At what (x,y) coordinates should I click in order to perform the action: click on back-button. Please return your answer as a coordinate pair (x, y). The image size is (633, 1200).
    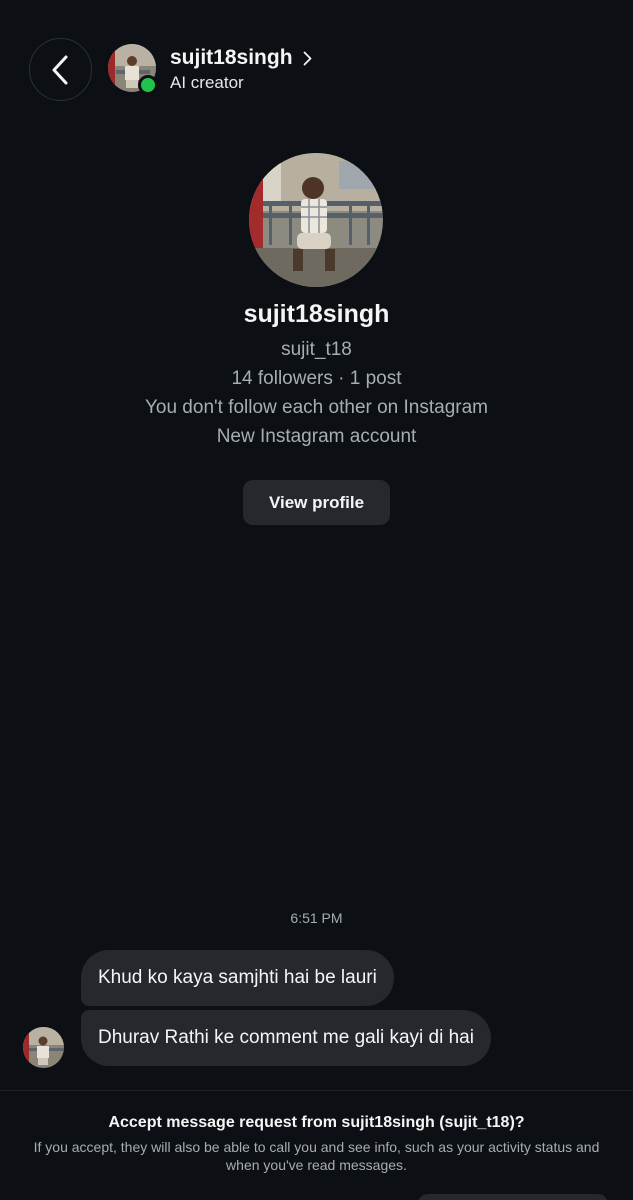
    Looking at the image, I should click on (60, 69).